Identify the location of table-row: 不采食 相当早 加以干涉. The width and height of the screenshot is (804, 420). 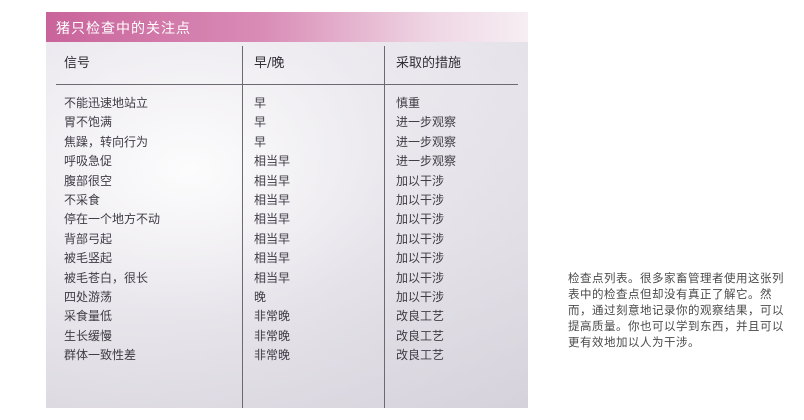
(287, 200).